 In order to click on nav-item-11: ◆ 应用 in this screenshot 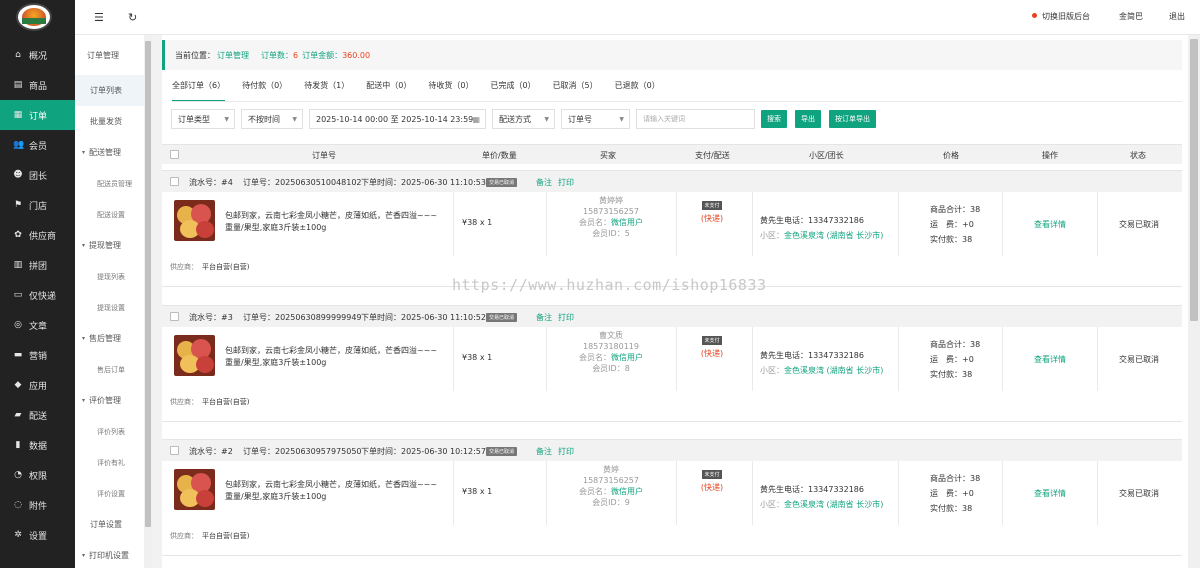, I will do `click(37, 385)`.